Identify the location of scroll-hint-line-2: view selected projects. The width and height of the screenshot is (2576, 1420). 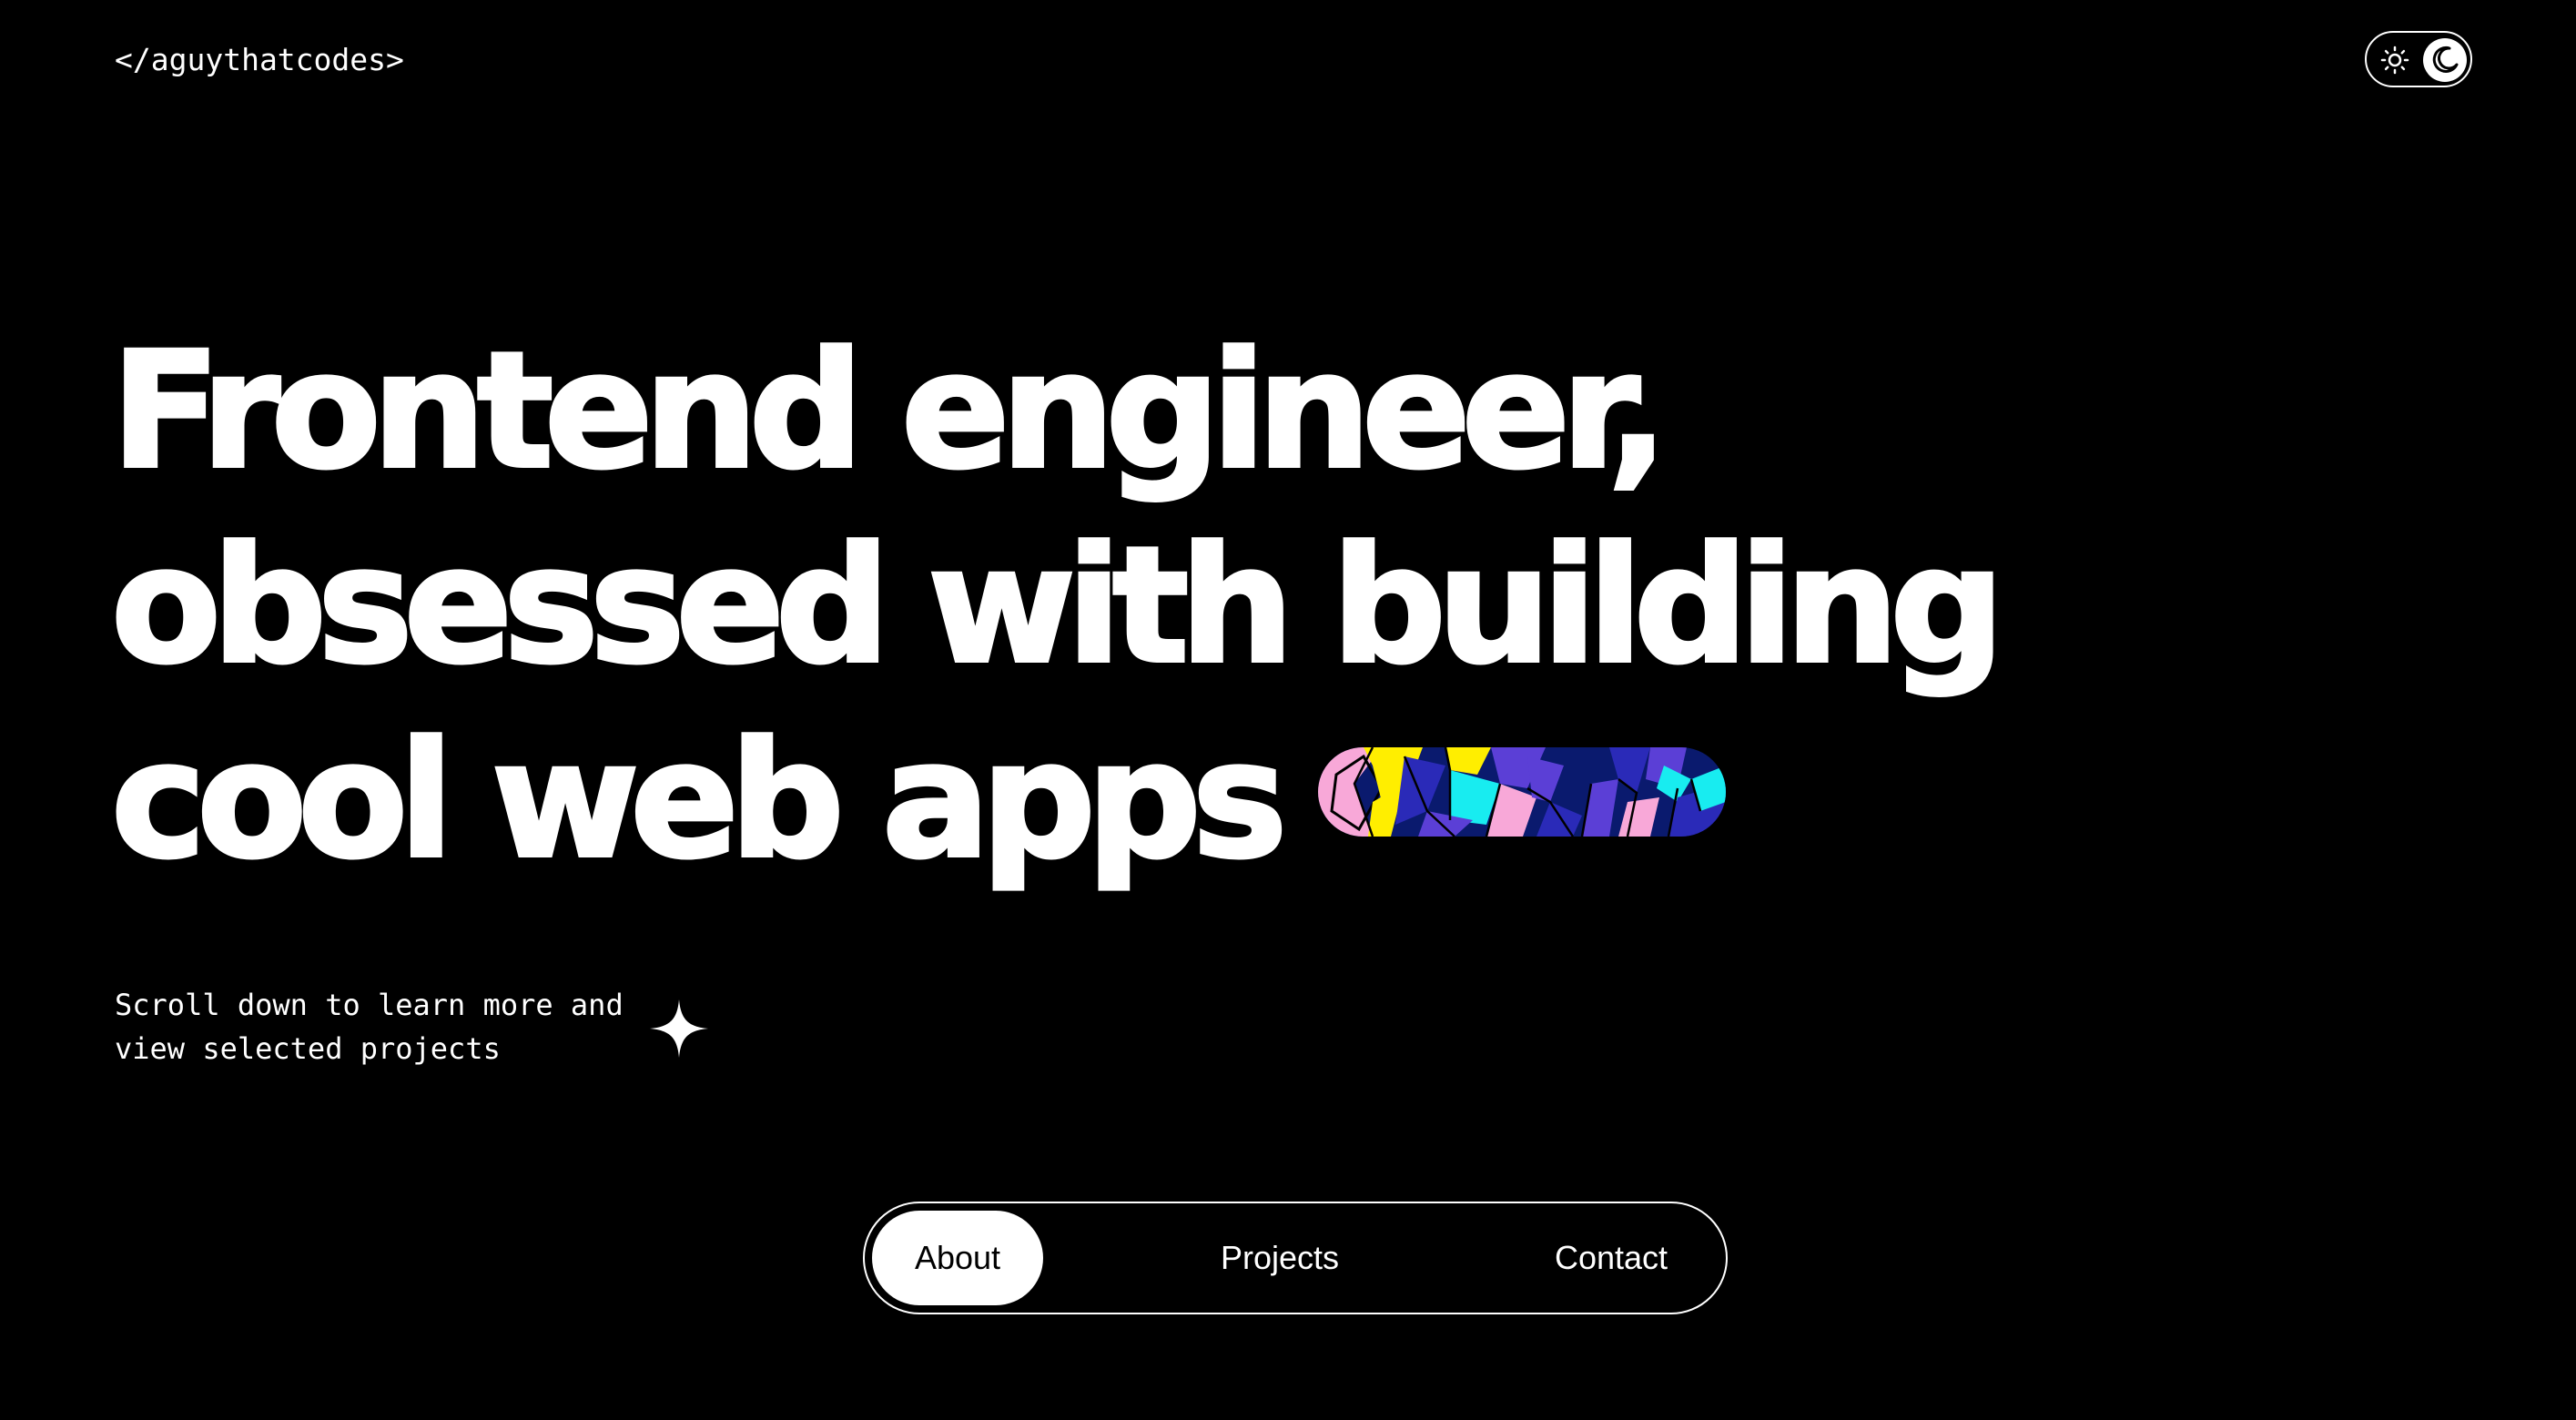
(308, 1048).